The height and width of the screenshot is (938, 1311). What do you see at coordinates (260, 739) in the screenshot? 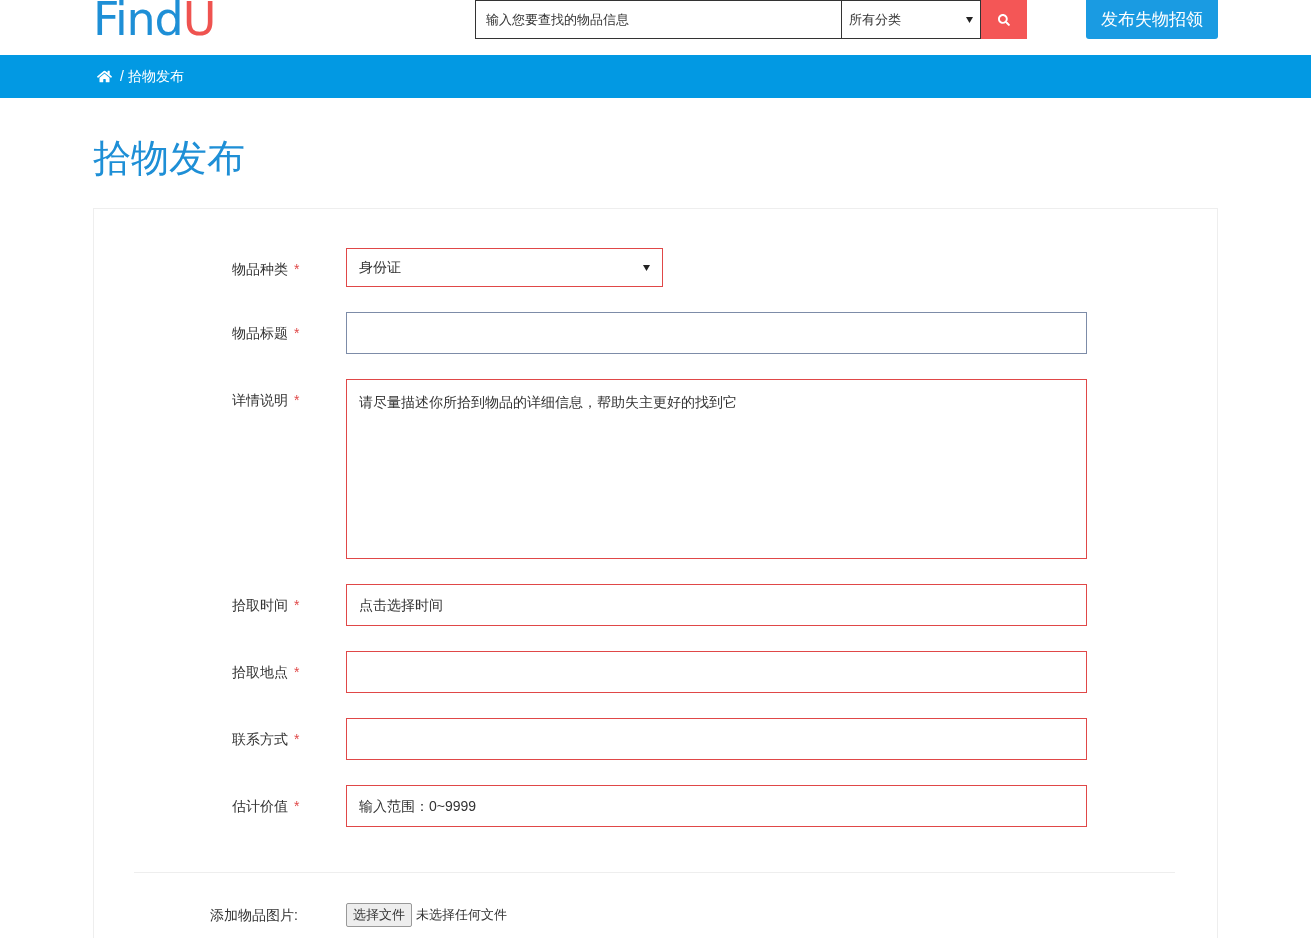
I see `field-label: 联系方式` at bounding box center [260, 739].